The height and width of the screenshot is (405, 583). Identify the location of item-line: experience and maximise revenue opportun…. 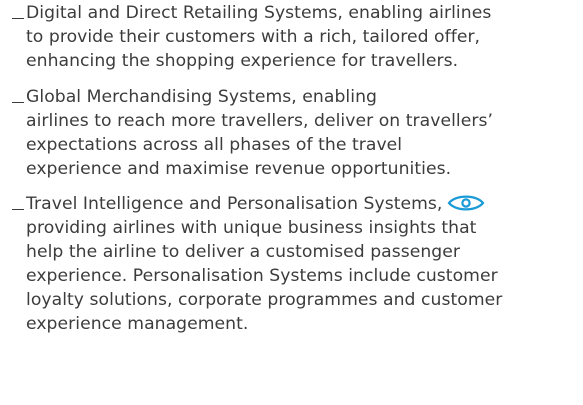
(239, 169).